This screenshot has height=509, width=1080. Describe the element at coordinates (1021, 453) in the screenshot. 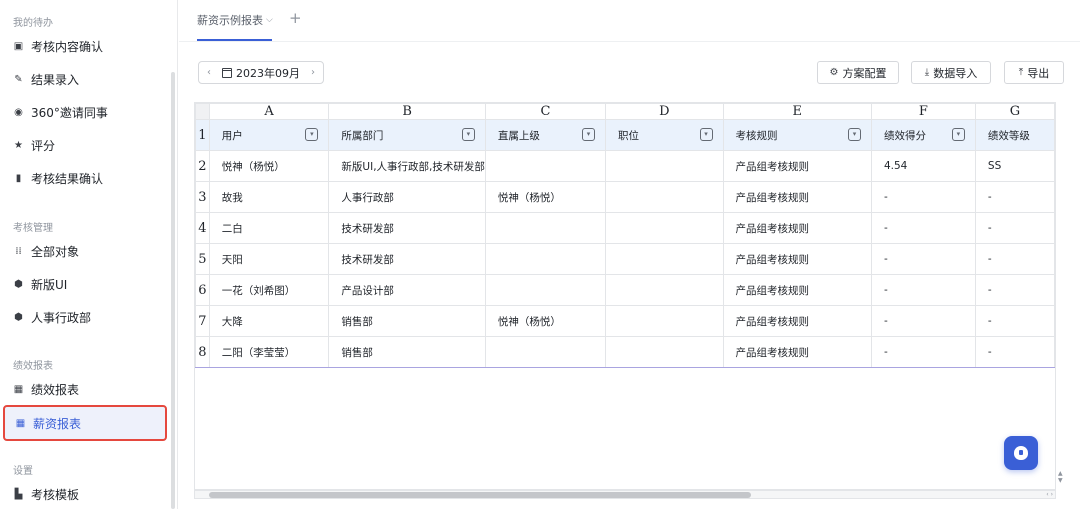

I see `help-fab-button` at that location.